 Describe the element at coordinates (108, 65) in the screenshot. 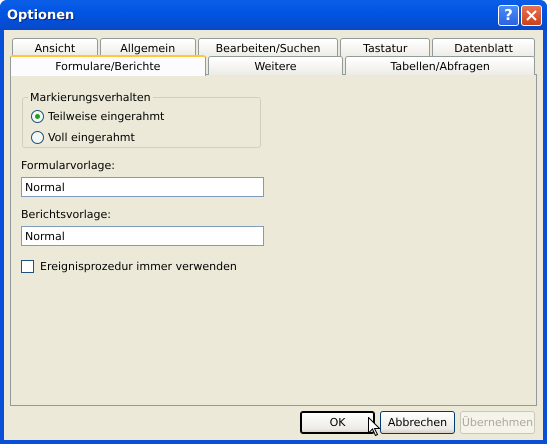

I see `tab: Formulare/Berichte` at that location.